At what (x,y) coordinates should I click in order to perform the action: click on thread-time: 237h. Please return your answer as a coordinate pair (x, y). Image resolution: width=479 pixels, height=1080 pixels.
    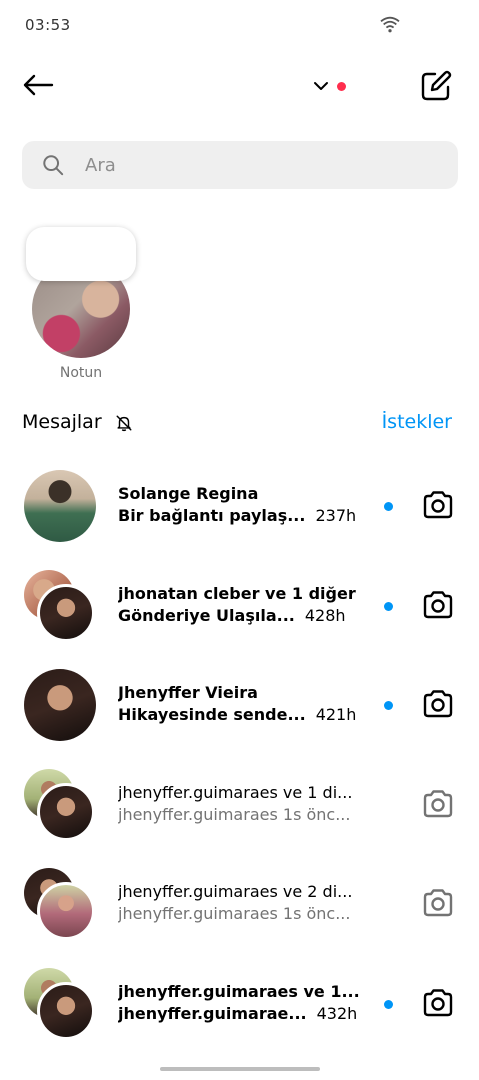
    Looking at the image, I should click on (336, 515).